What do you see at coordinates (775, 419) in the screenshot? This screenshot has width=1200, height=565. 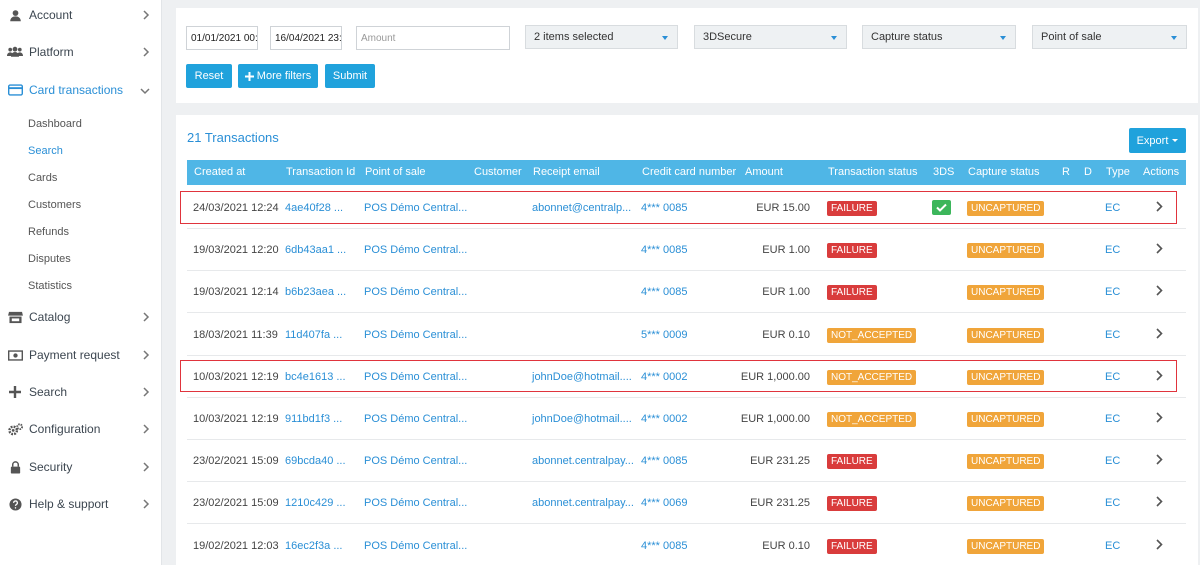 I see `amount-cell: EUR 1,000.00` at bounding box center [775, 419].